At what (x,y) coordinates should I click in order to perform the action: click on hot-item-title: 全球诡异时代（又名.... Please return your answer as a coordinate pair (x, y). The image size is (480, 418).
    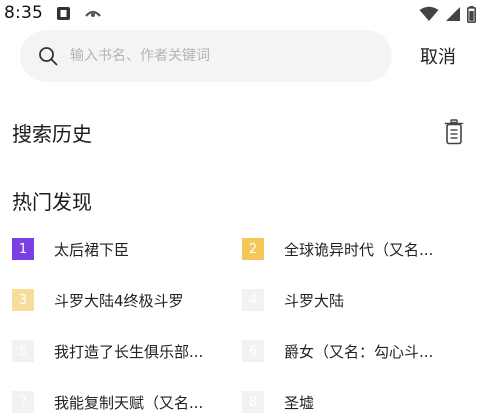
    Looking at the image, I should click on (359, 249).